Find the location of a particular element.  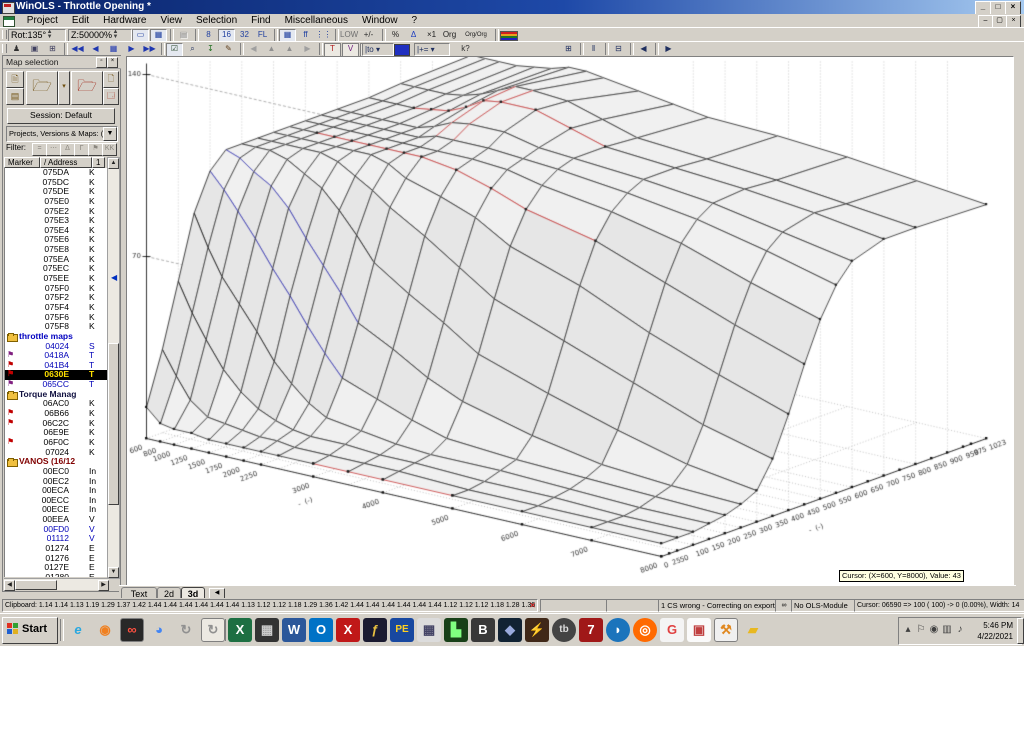

map-list-toggle-icon: ☑ is located at coordinates (174, 50).